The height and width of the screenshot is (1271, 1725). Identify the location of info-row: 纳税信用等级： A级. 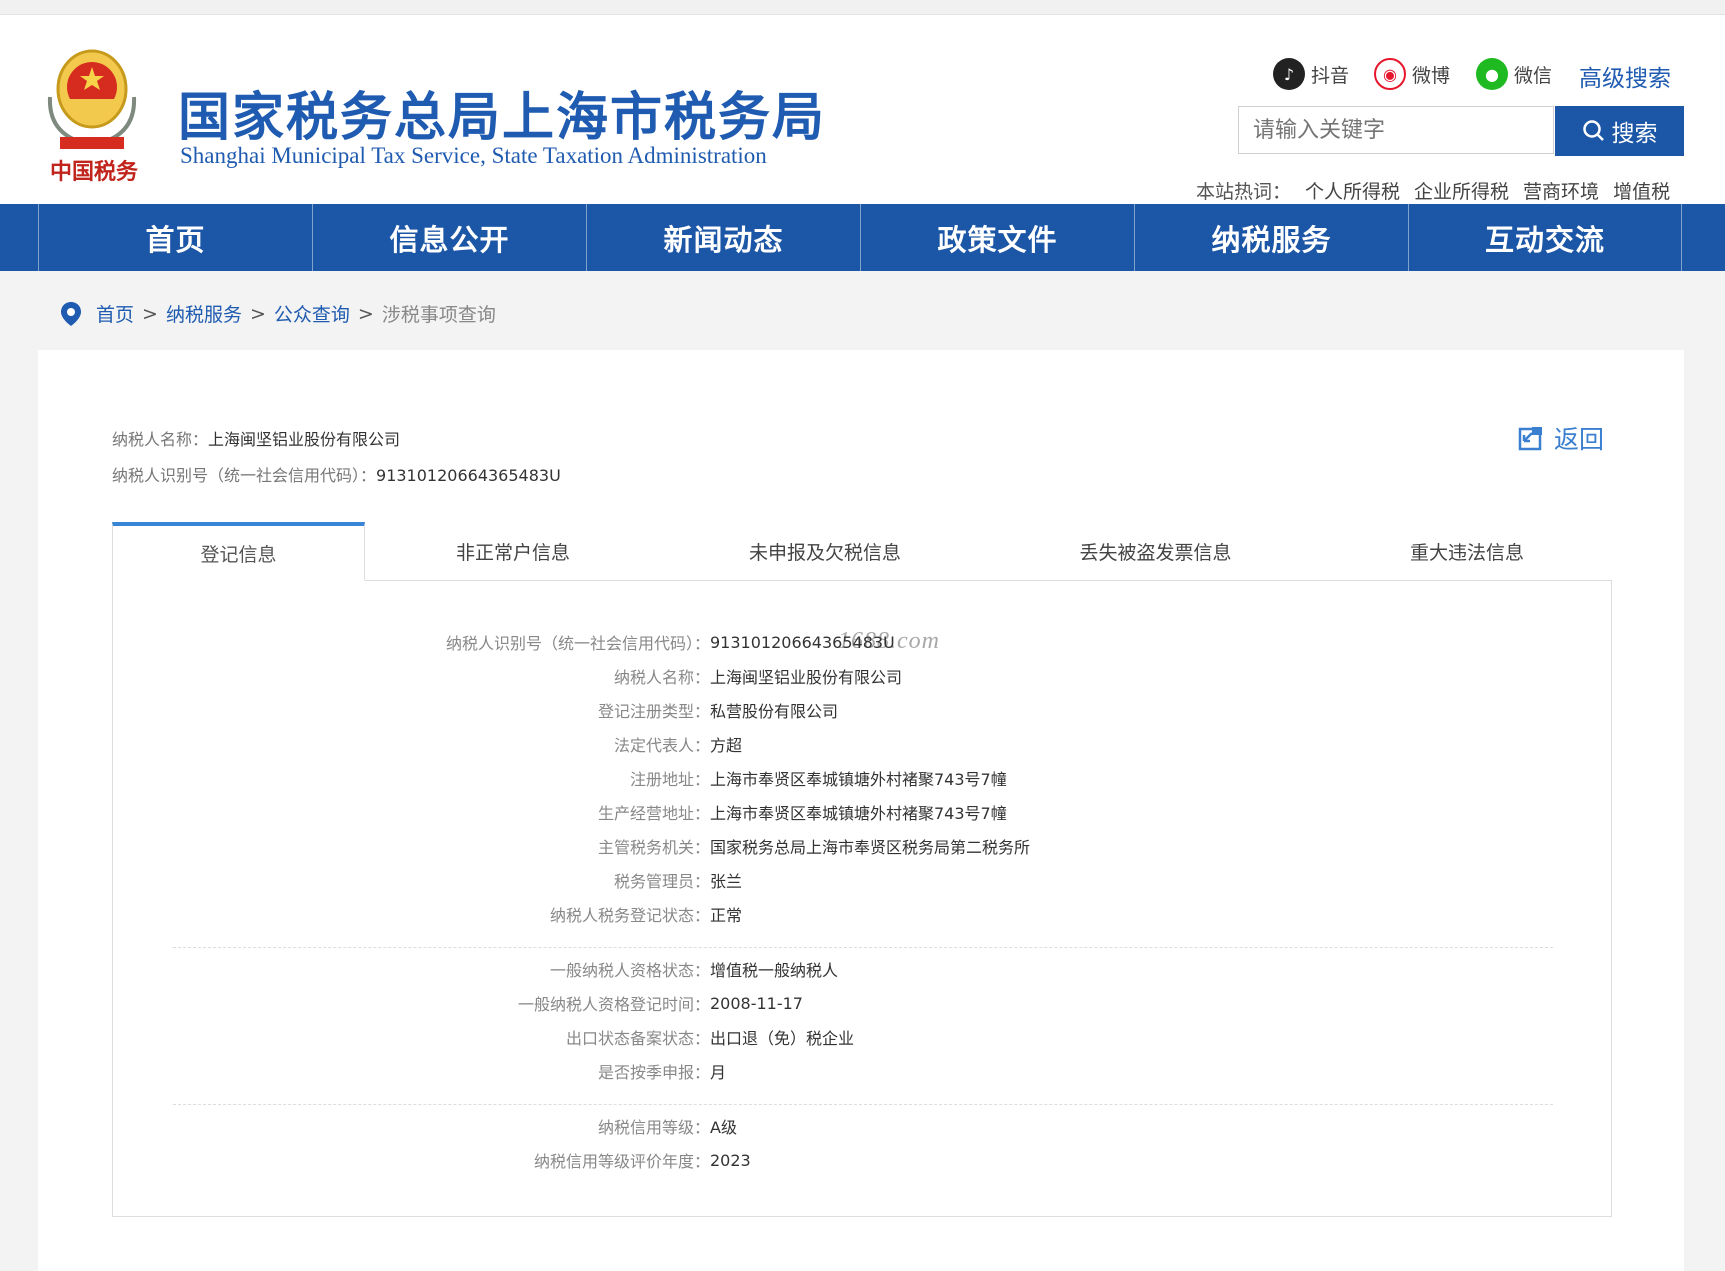
(862, 1126).